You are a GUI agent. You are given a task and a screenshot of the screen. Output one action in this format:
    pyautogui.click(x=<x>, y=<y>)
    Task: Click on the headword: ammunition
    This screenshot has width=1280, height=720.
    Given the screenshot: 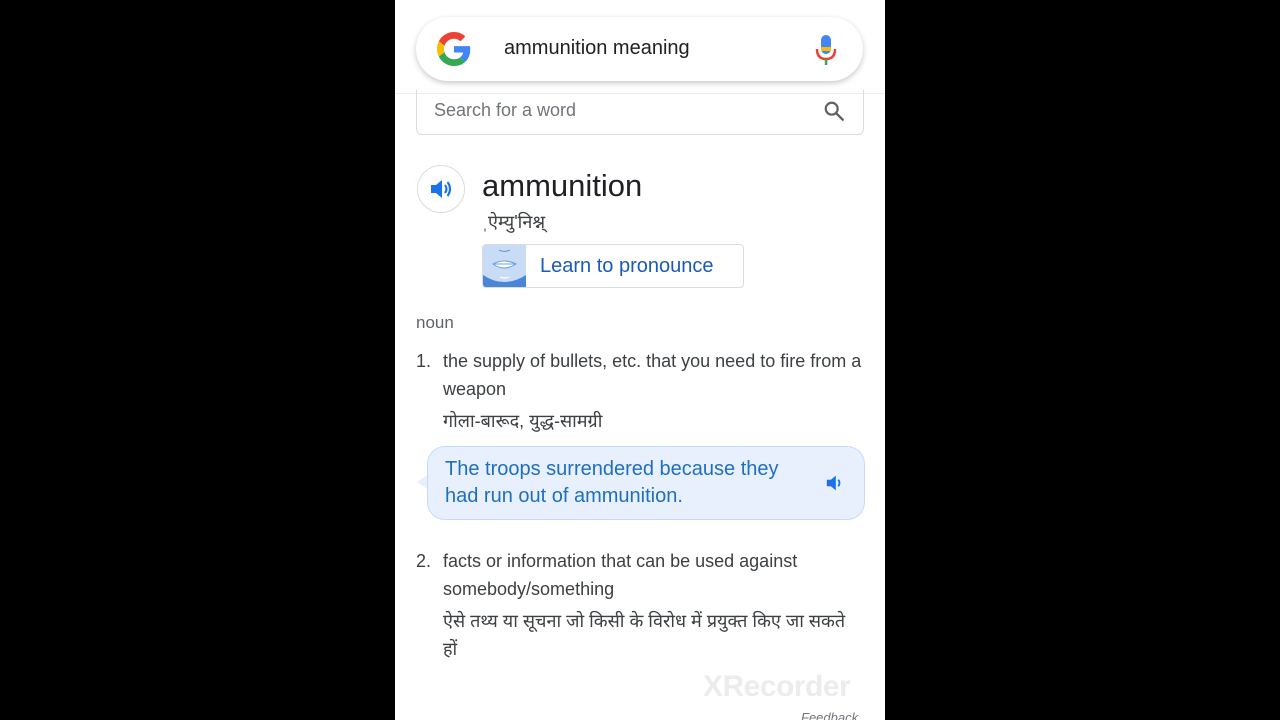 What is the action you would take?
    pyautogui.click(x=562, y=185)
    